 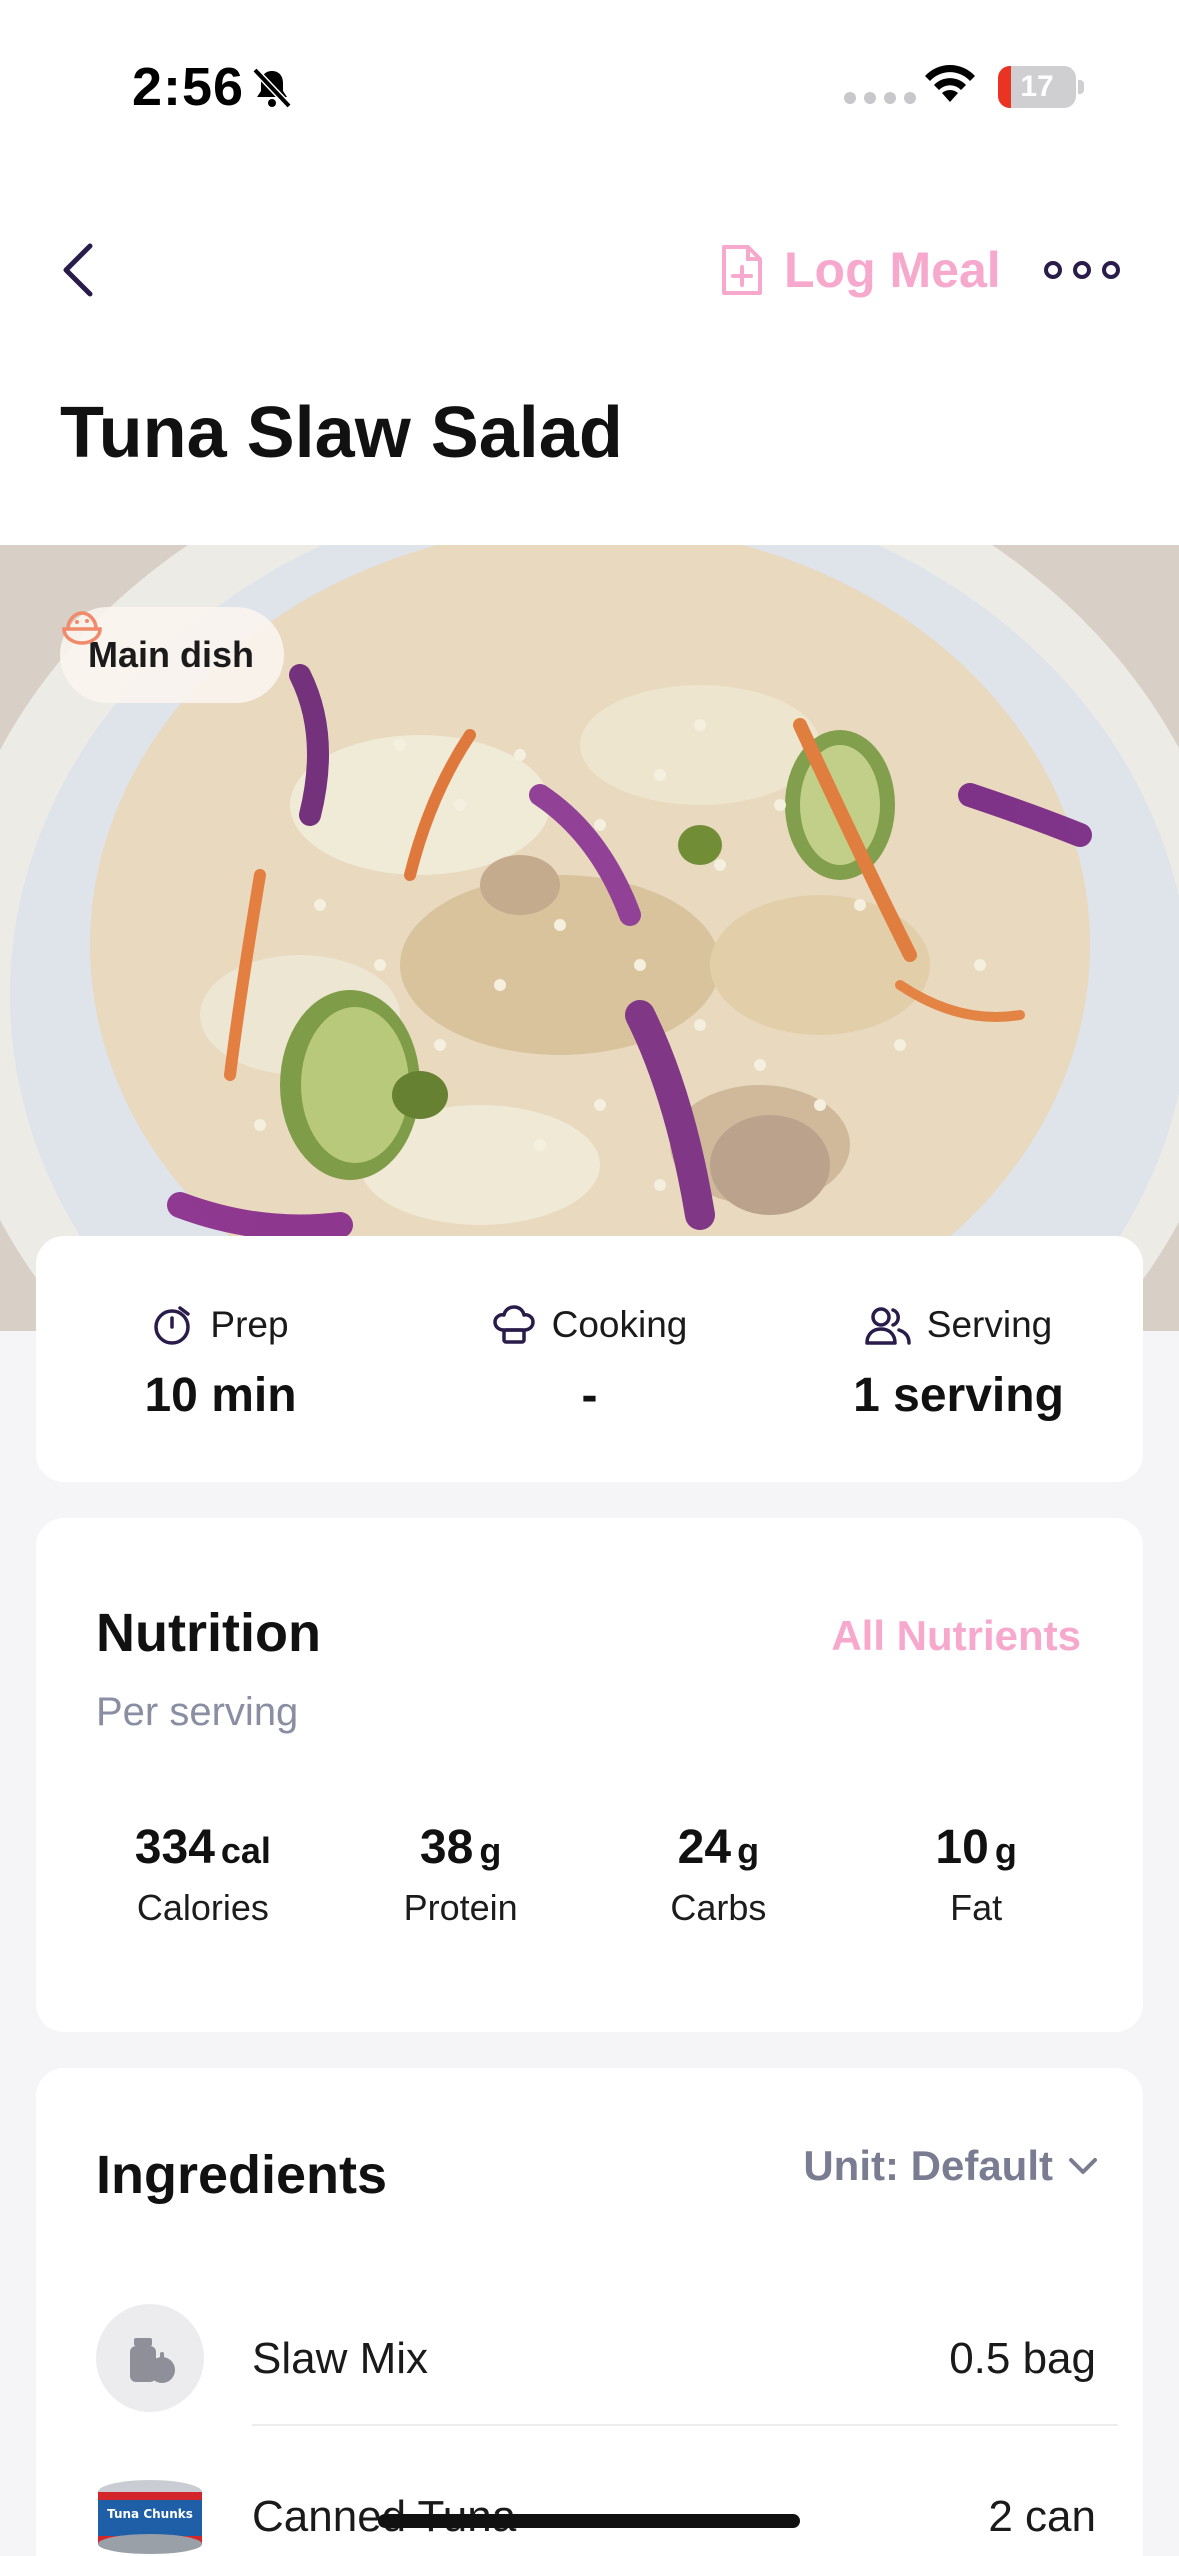 What do you see at coordinates (340, 2358) in the screenshot?
I see `ingredient-name: Slaw Mix` at bounding box center [340, 2358].